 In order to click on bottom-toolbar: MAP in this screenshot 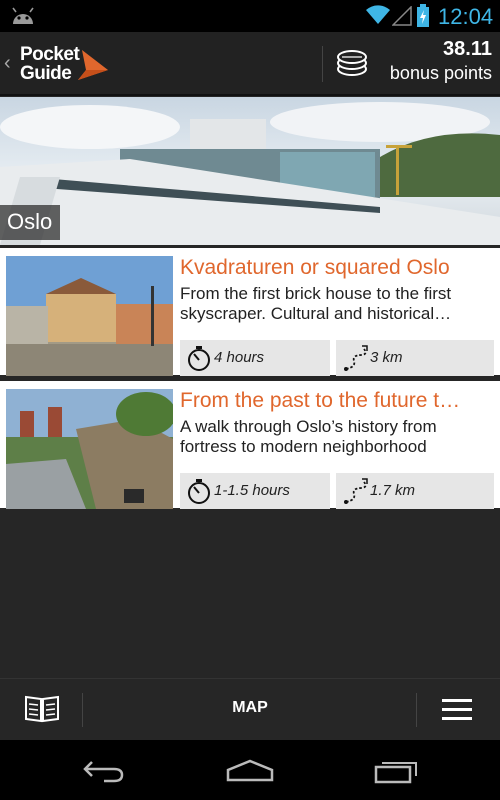, I will do `click(250, 709)`.